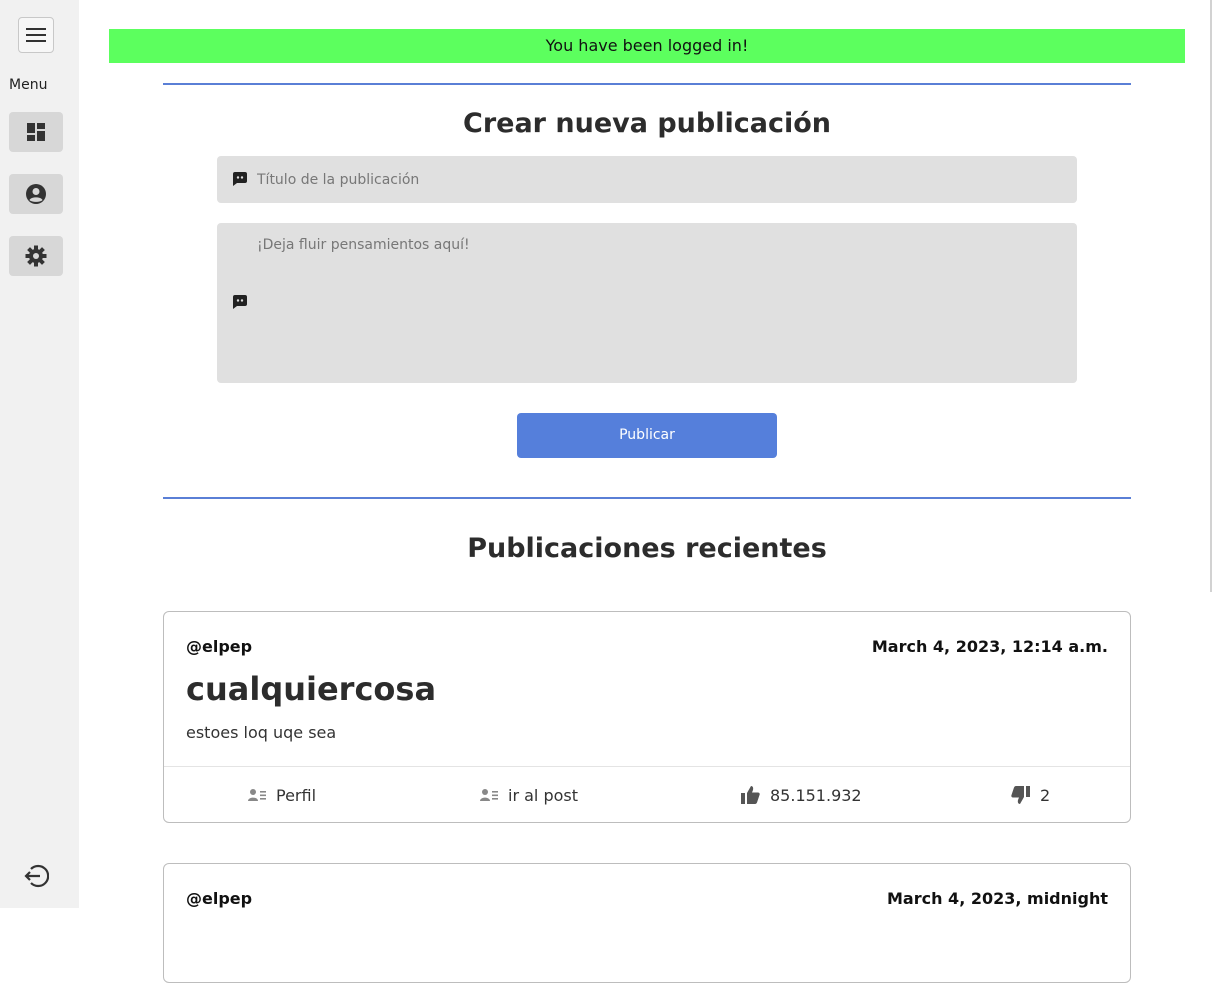 The height and width of the screenshot is (983, 1212). What do you see at coordinates (647, 923) in the screenshot?
I see `post-card: @elpep March 4, 2023, midnight` at bounding box center [647, 923].